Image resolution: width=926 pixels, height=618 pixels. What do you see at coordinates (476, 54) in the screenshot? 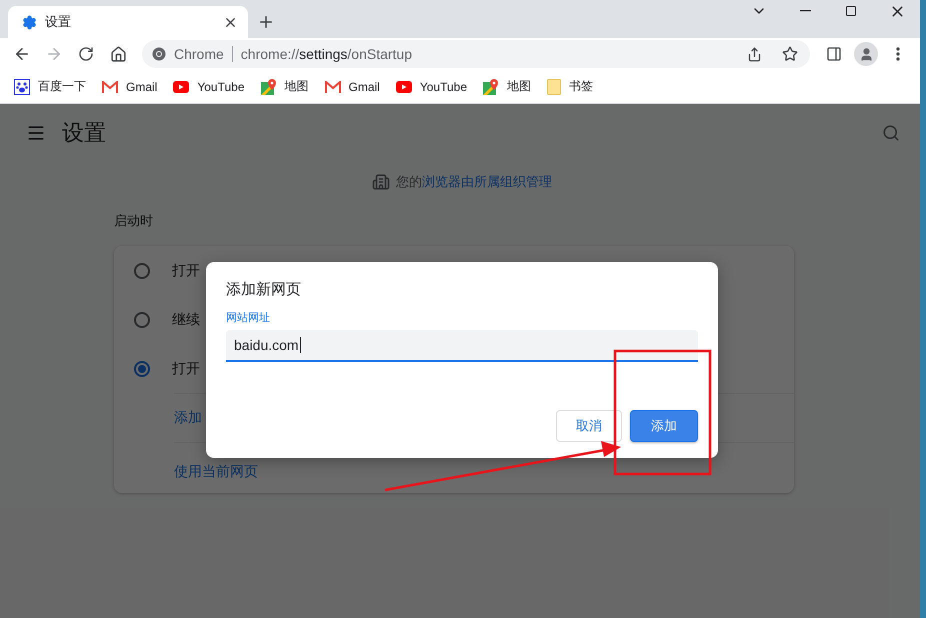
I see `address-bar: Chrome chrome://settings/onStartup` at bounding box center [476, 54].